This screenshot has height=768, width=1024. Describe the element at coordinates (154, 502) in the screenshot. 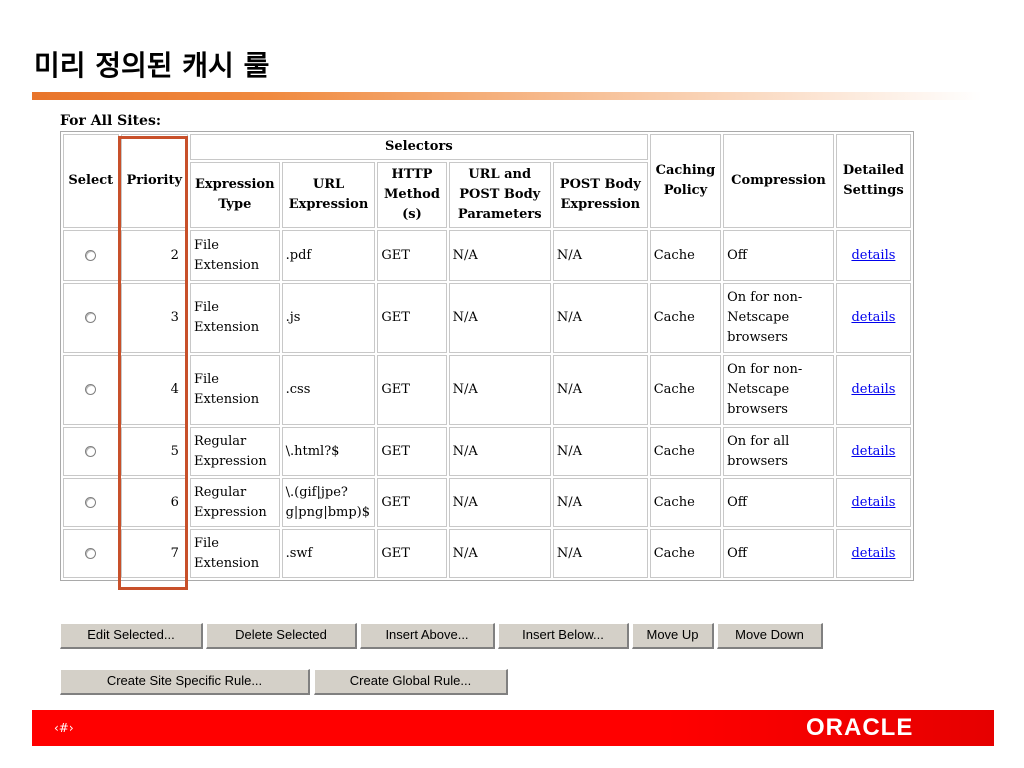

I see `cell-priority: 6` at that location.